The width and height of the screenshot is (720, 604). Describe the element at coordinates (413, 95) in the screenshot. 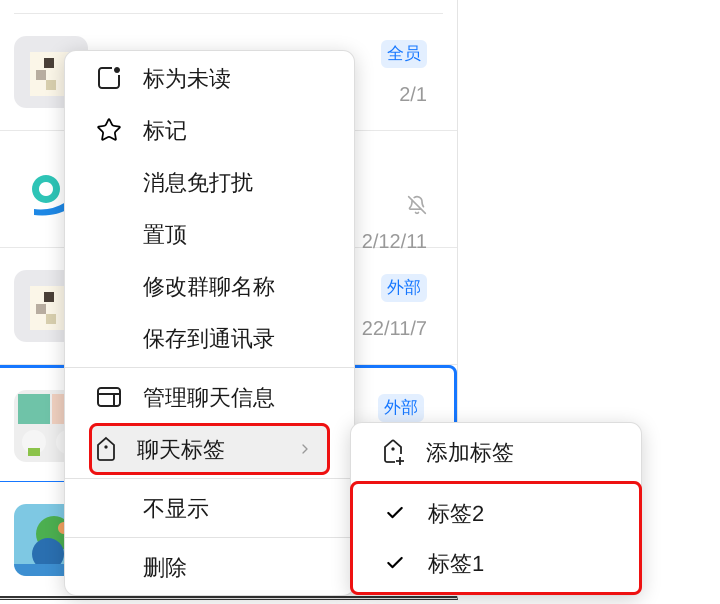

I see `date-text: 2/1` at that location.